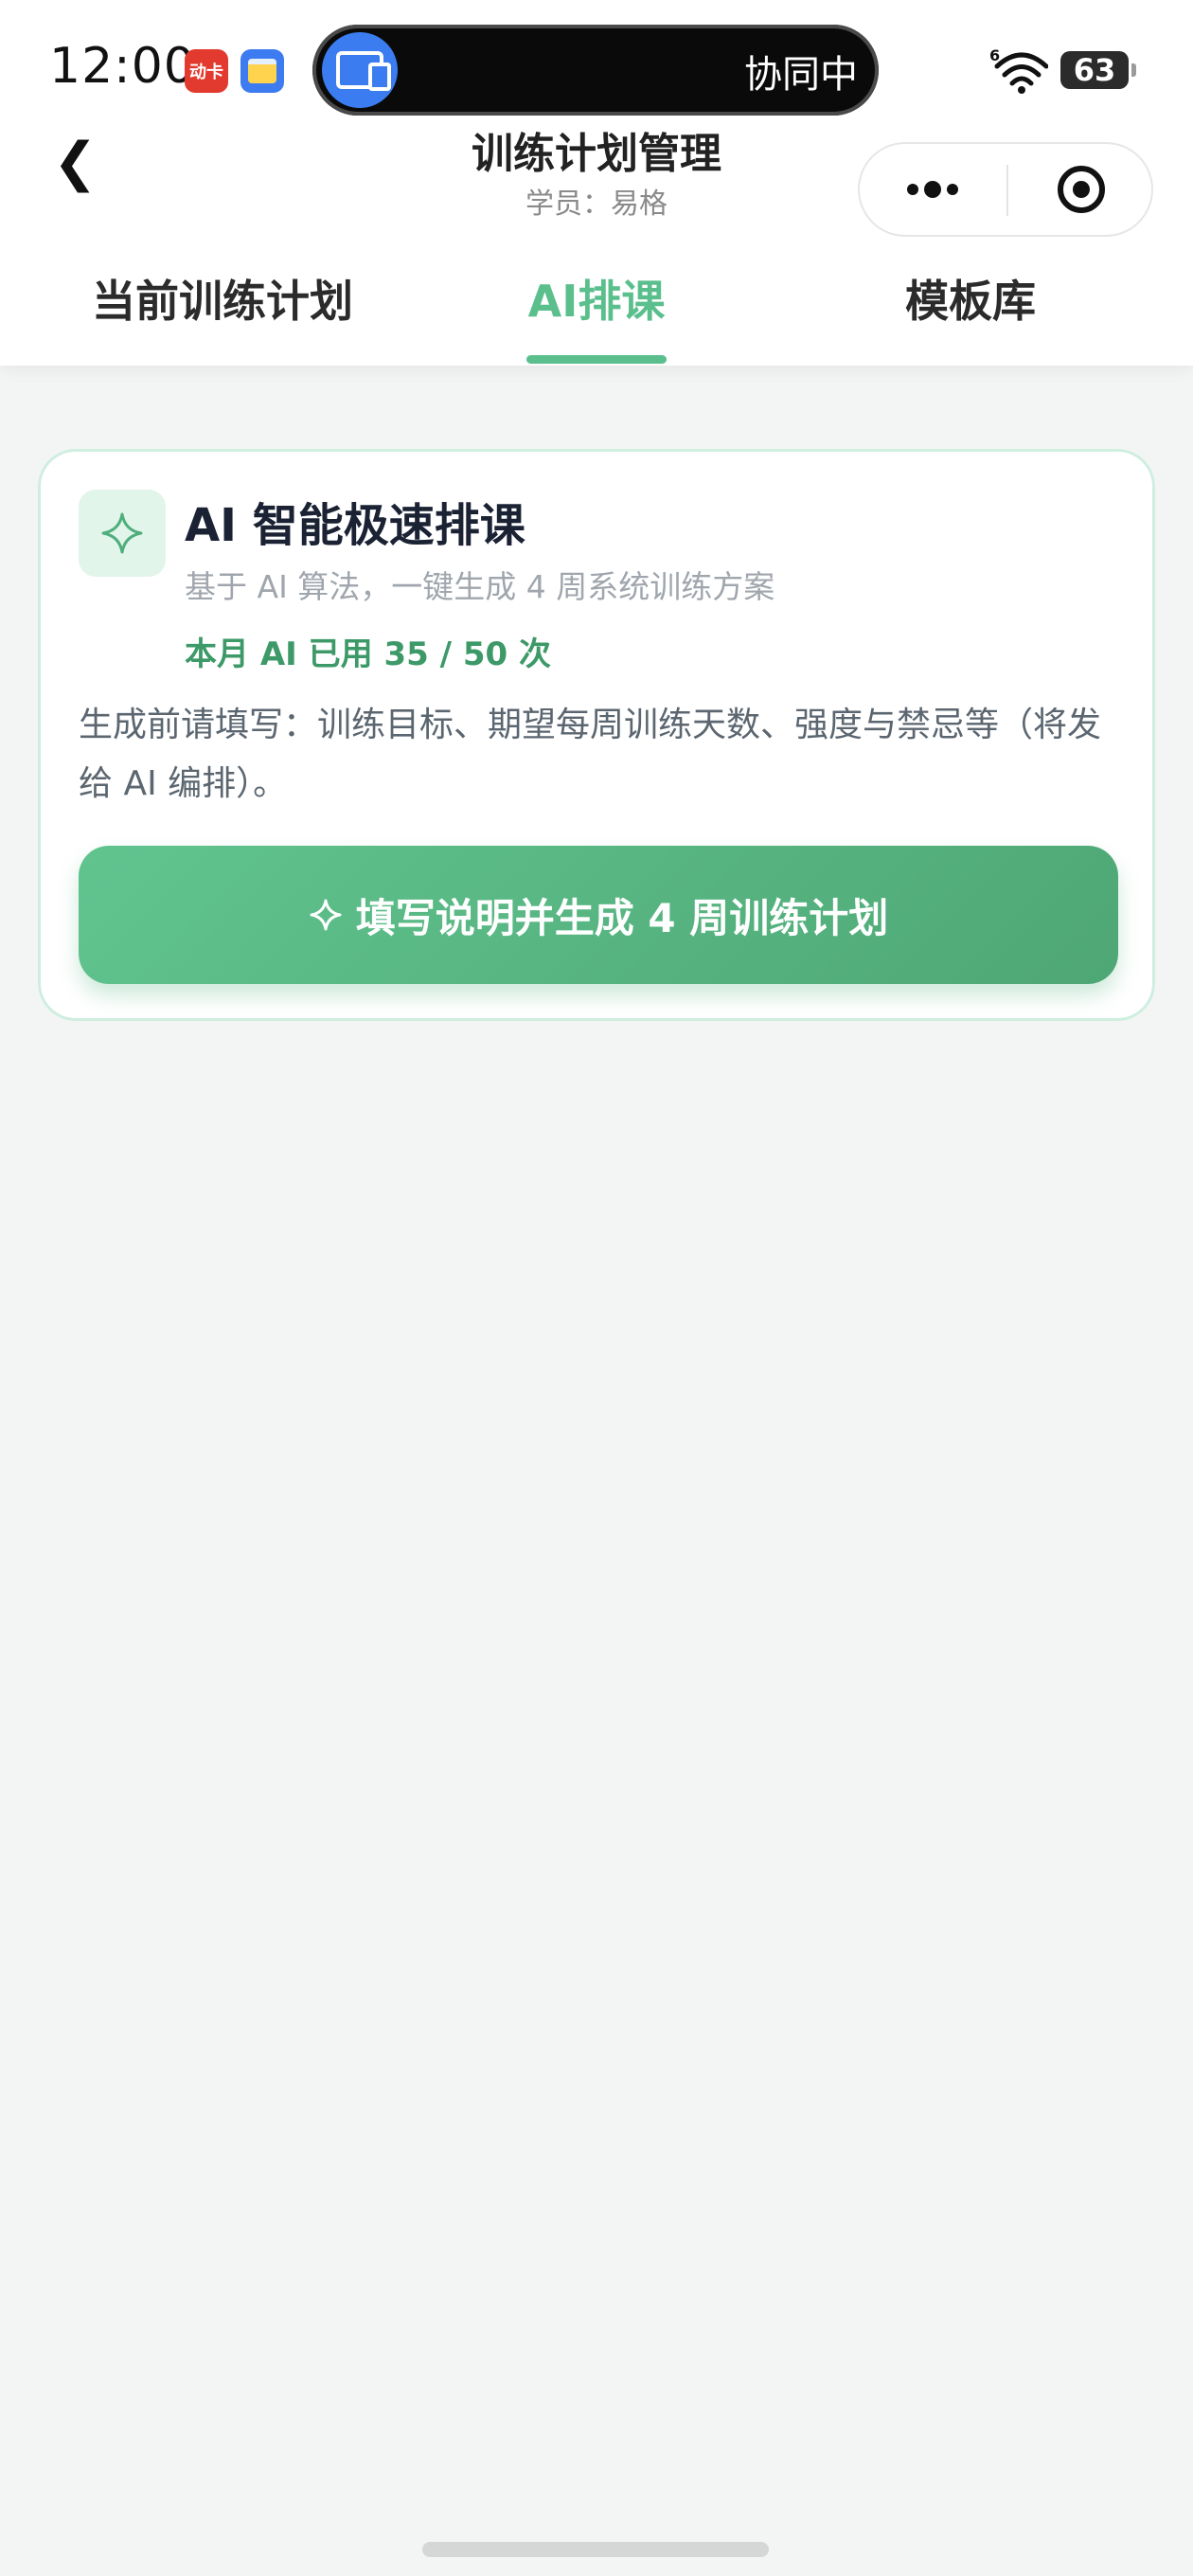  I want to click on back-button: ❮, so click(81, 162).